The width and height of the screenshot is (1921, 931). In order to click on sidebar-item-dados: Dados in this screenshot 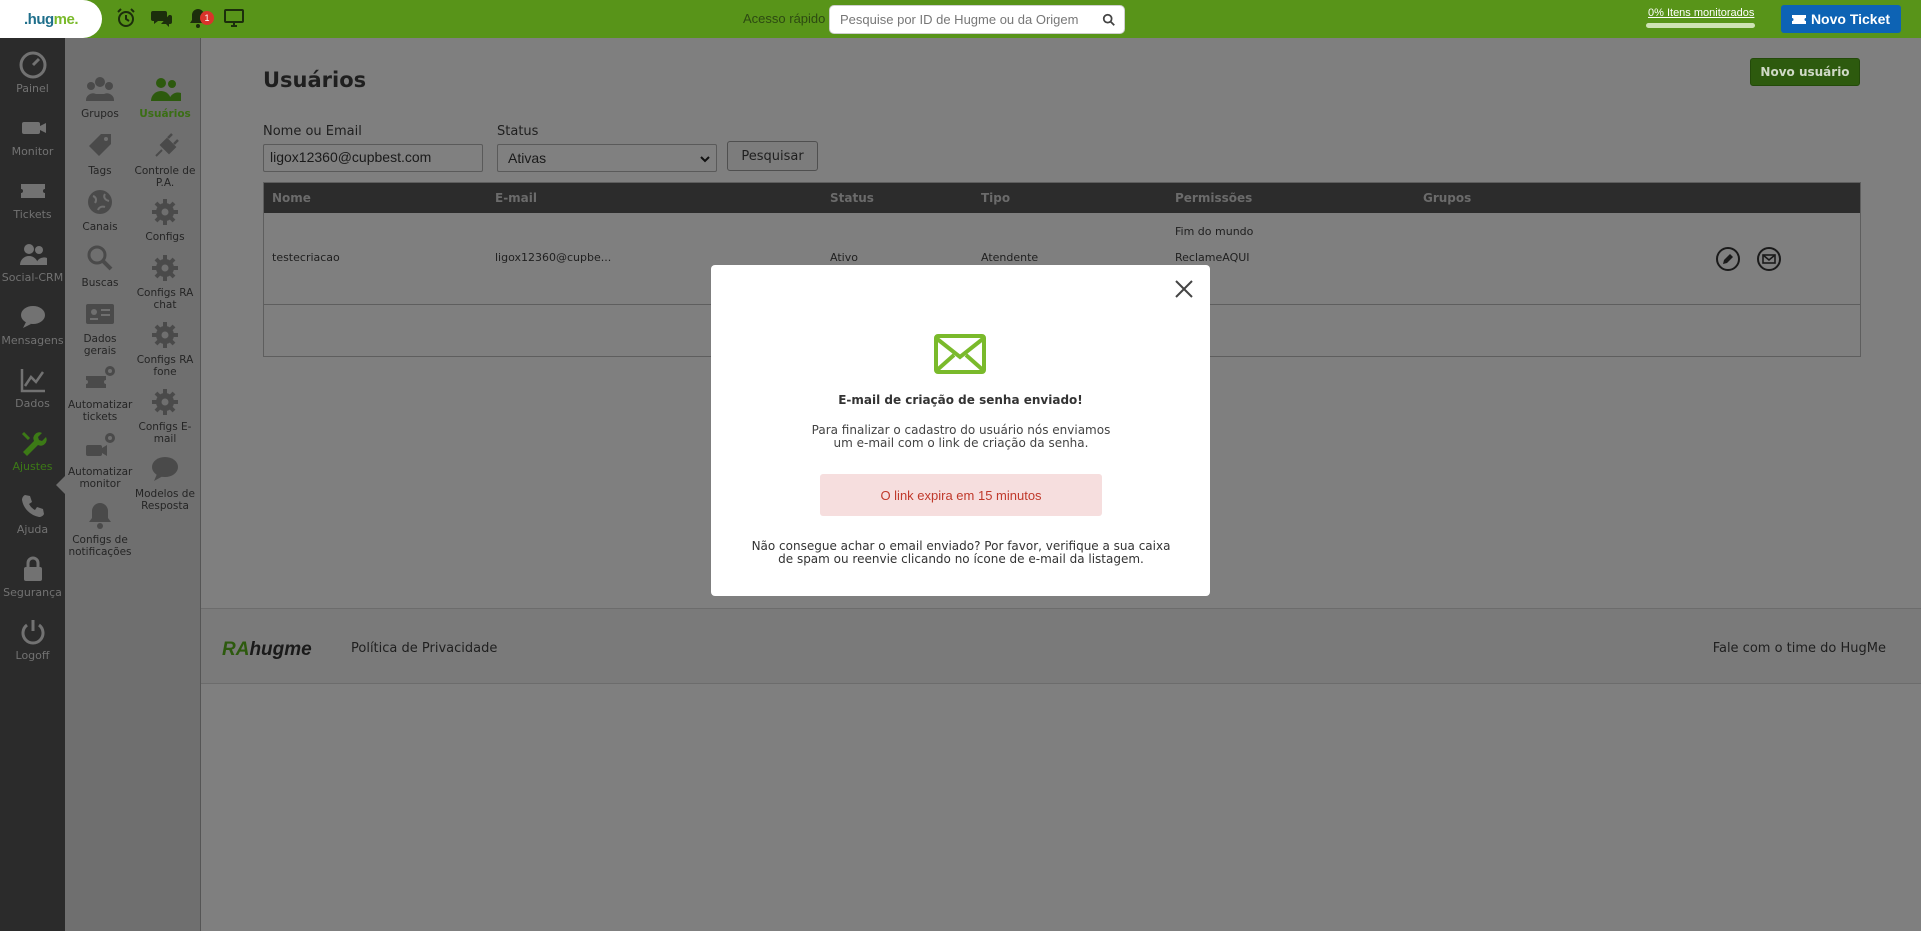, I will do `click(32, 395)`.